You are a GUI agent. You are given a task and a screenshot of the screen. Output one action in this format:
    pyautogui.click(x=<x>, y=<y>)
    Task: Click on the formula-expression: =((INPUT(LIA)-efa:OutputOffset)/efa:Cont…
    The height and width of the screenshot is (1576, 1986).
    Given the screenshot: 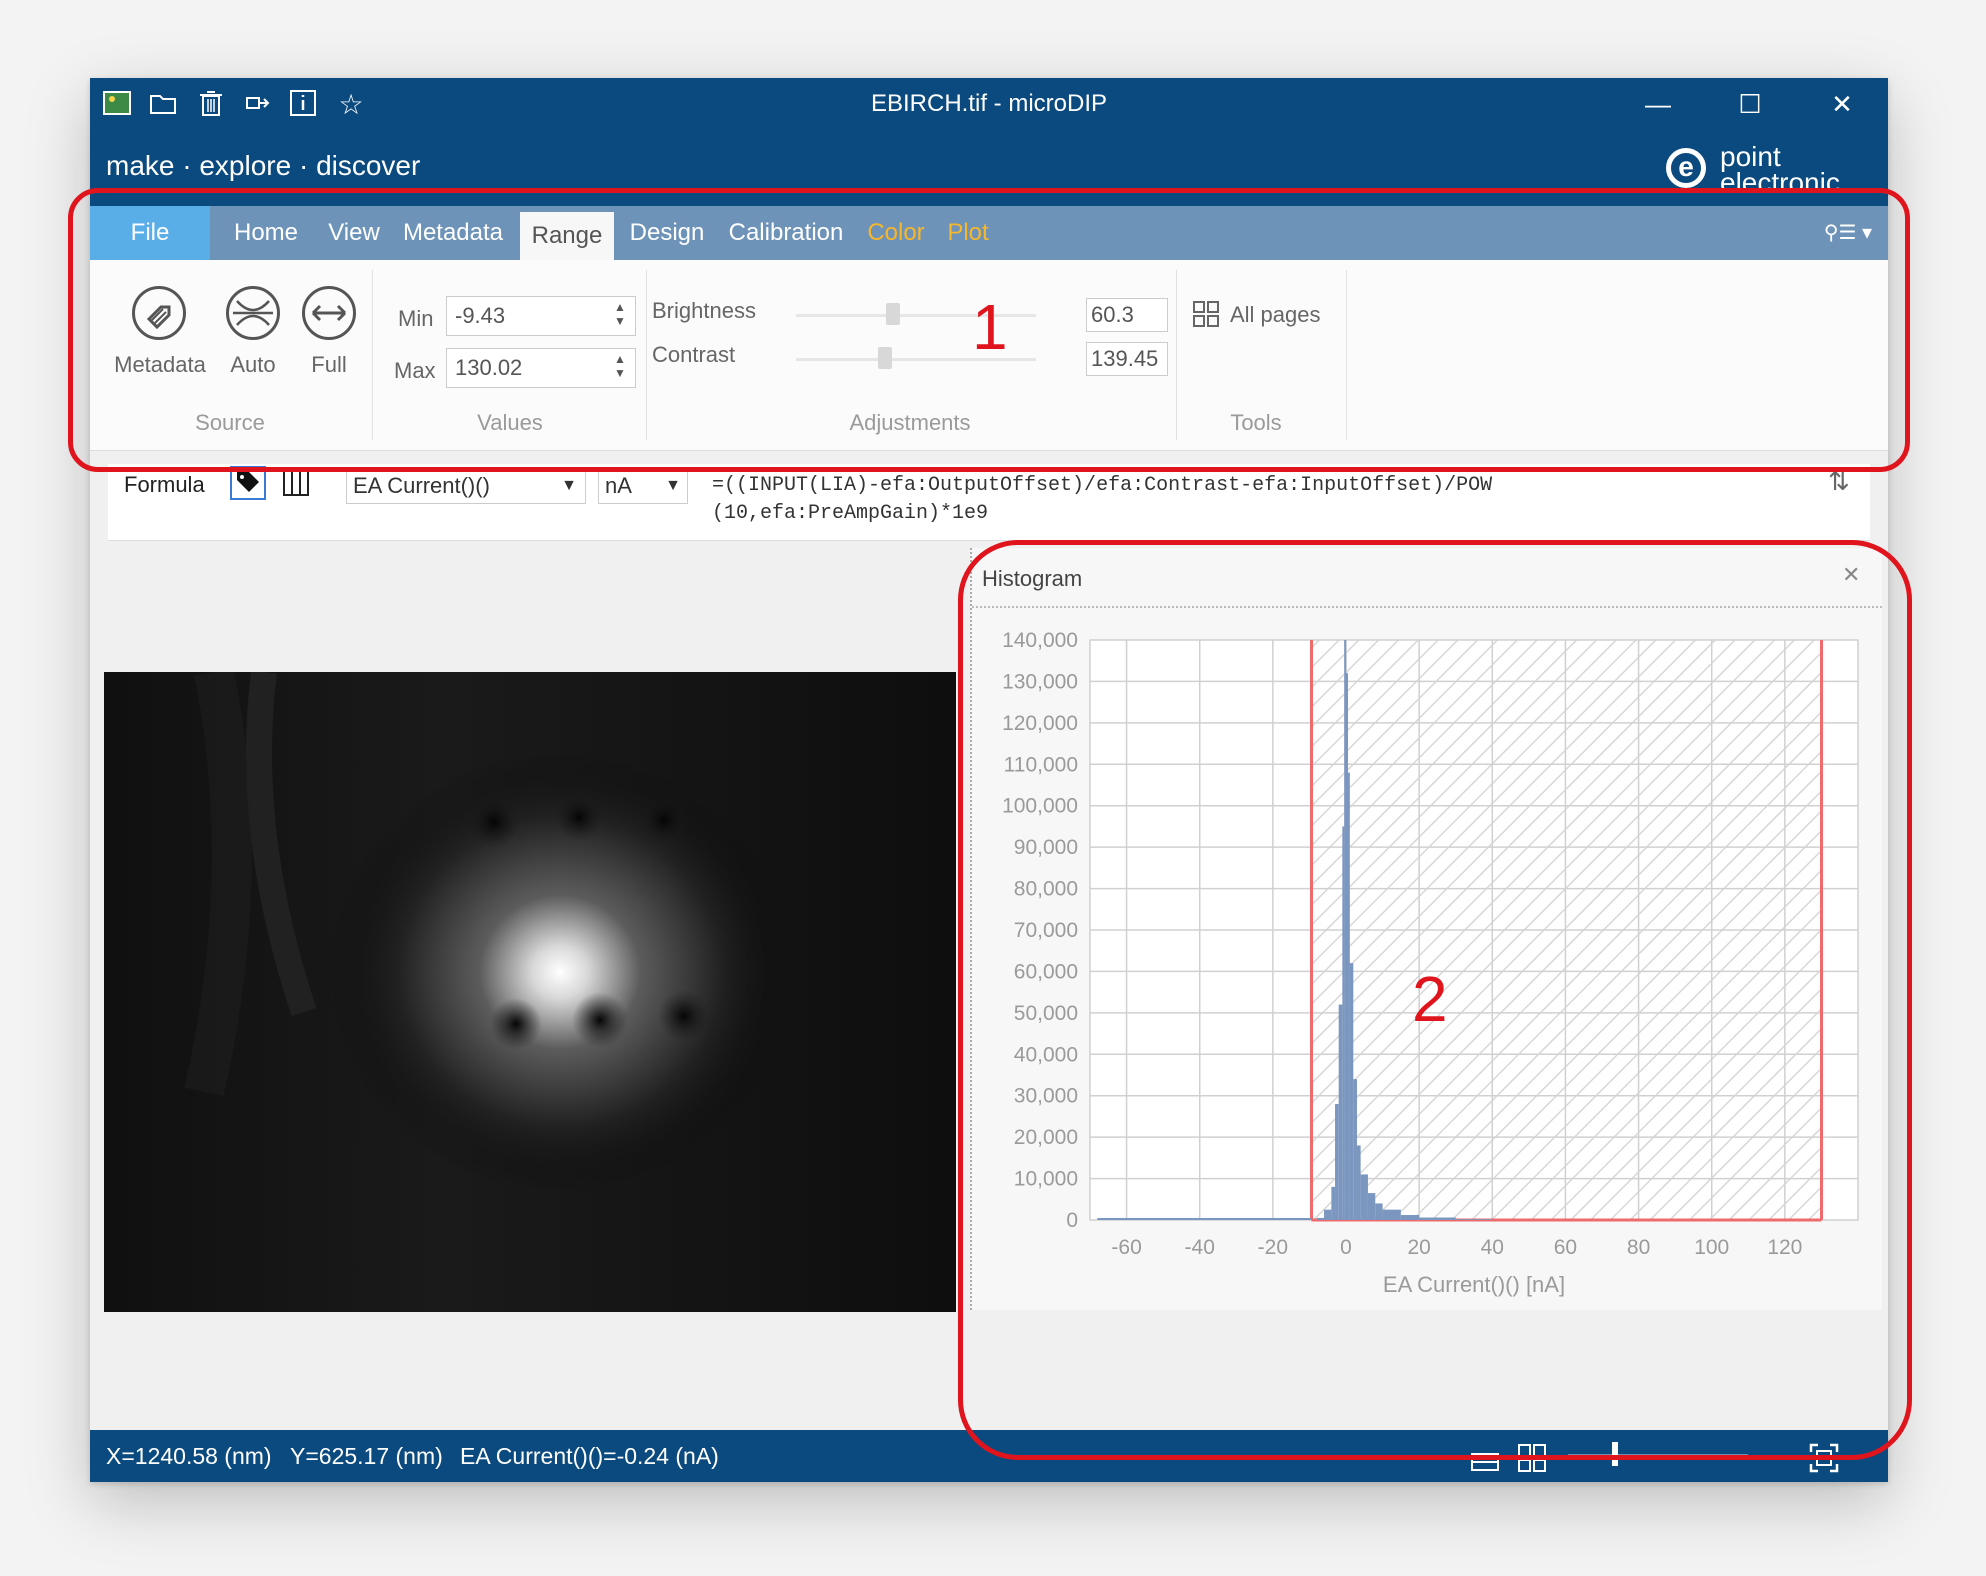 What is the action you would take?
    pyautogui.click(x=1102, y=500)
    